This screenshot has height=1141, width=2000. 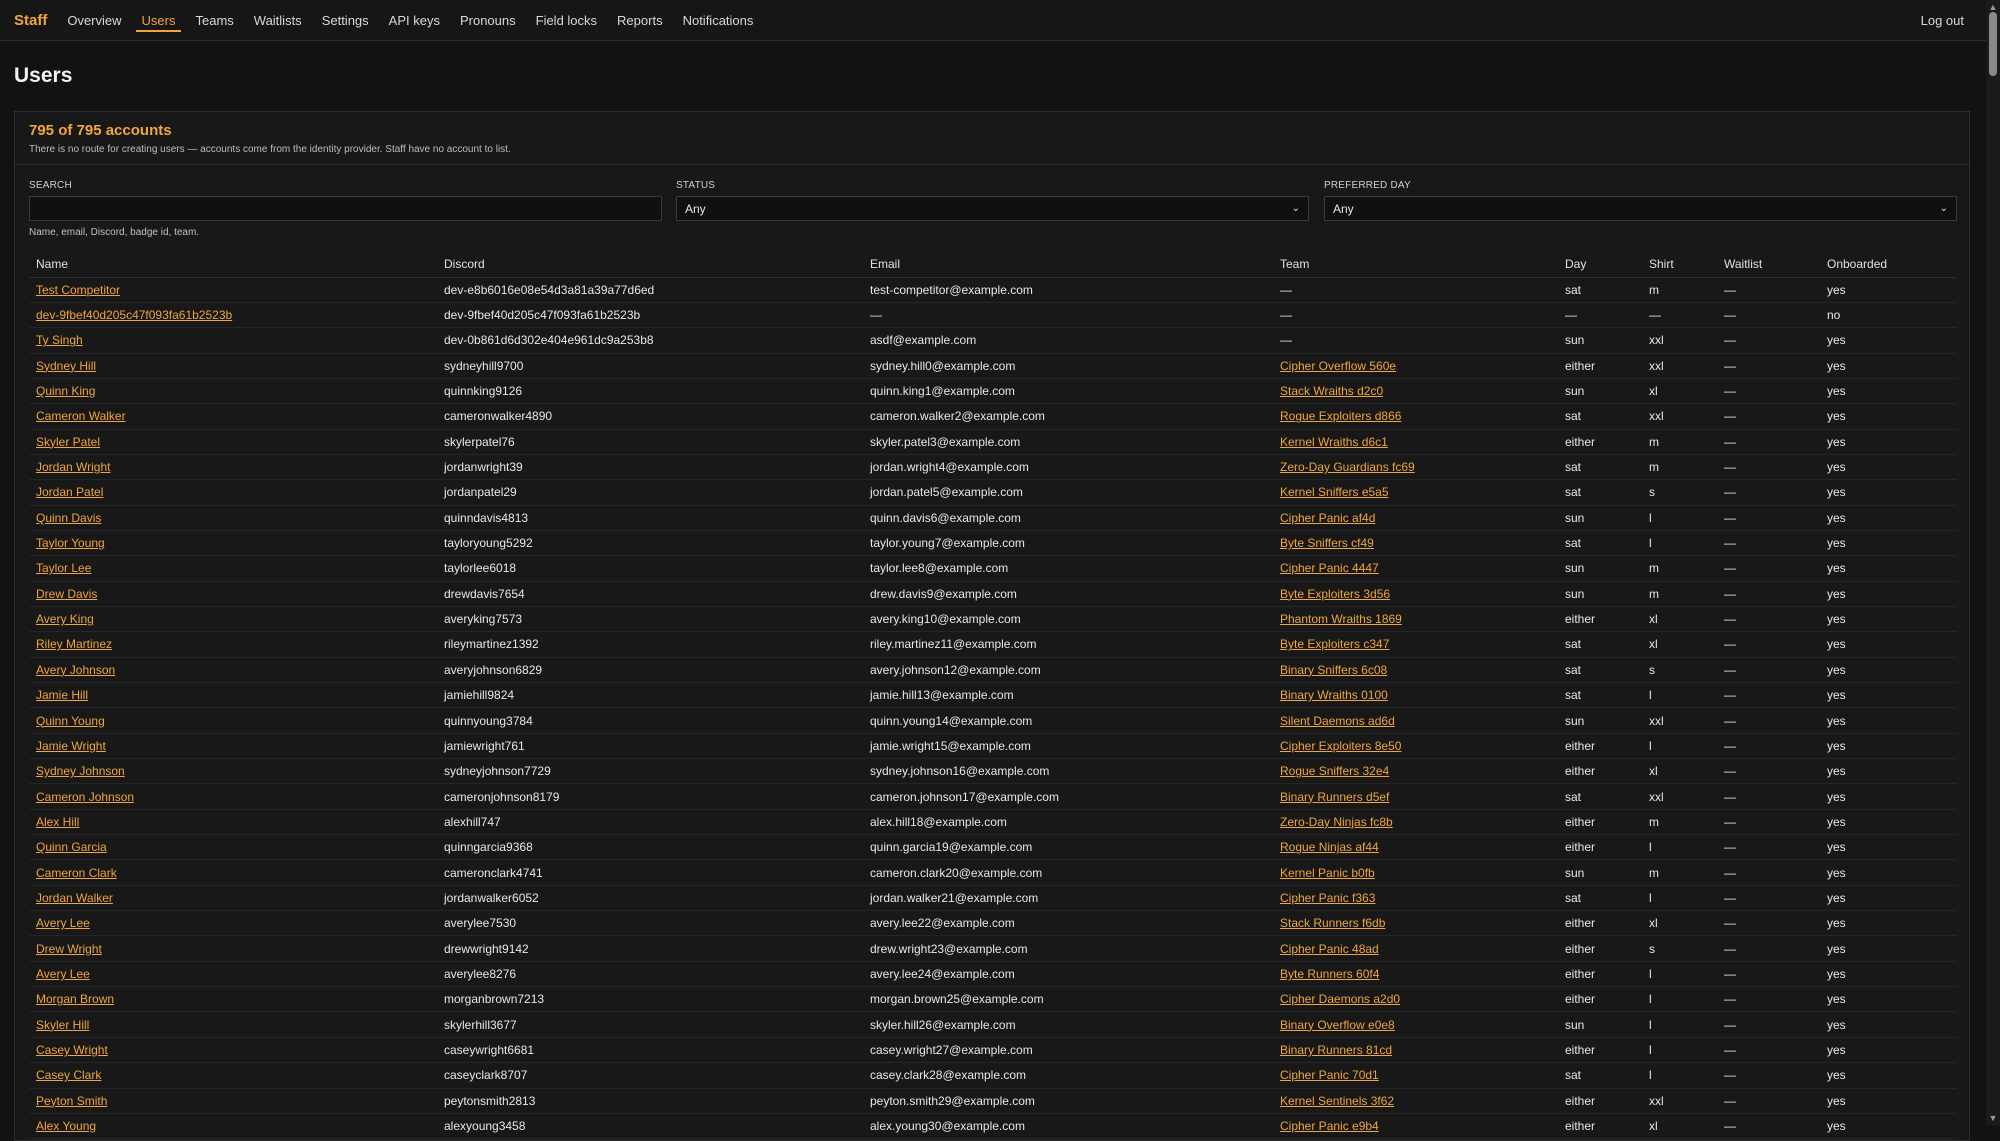 I want to click on nav-notifications: Notifications, so click(x=718, y=20).